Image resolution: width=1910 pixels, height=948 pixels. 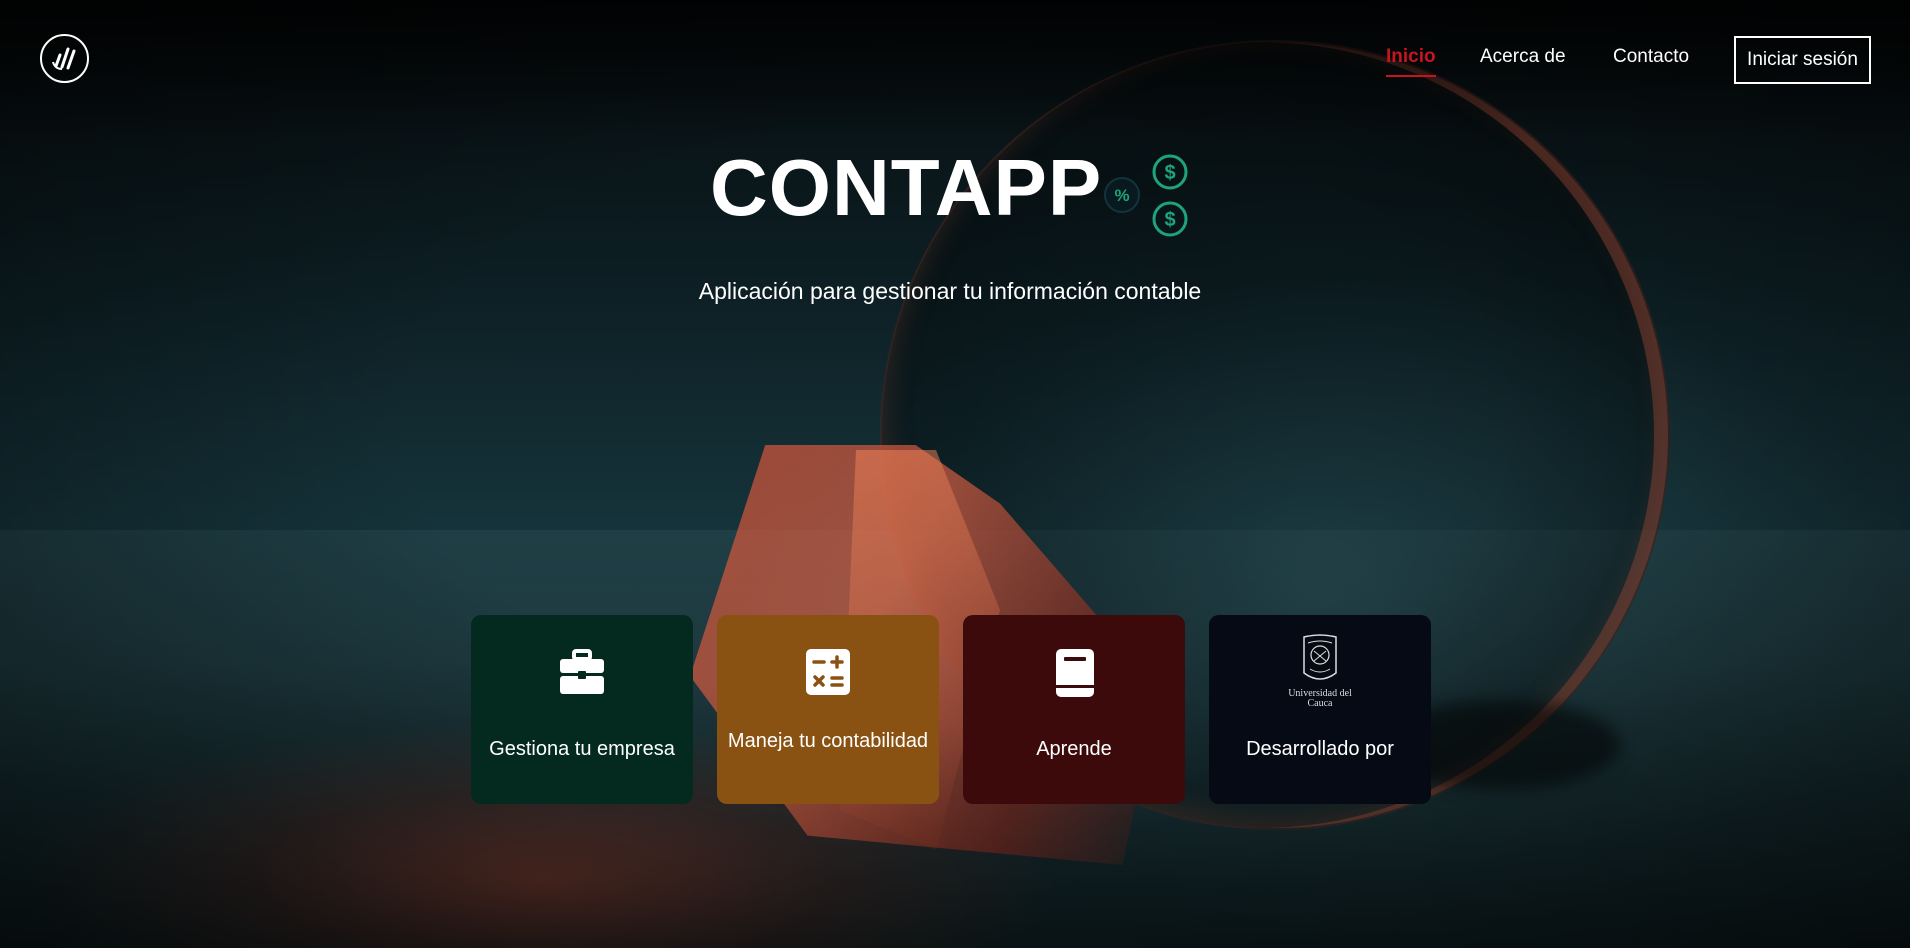 I want to click on contapp-logo-icon, so click(x=64, y=58).